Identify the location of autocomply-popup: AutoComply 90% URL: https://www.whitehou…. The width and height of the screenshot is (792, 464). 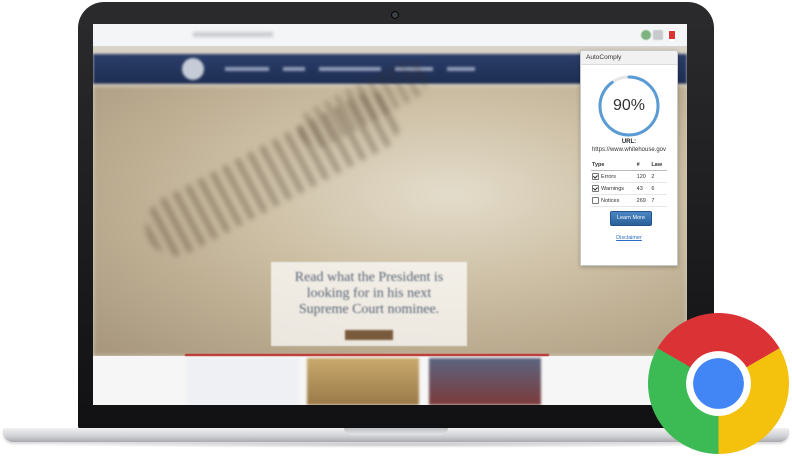
(629, 158).